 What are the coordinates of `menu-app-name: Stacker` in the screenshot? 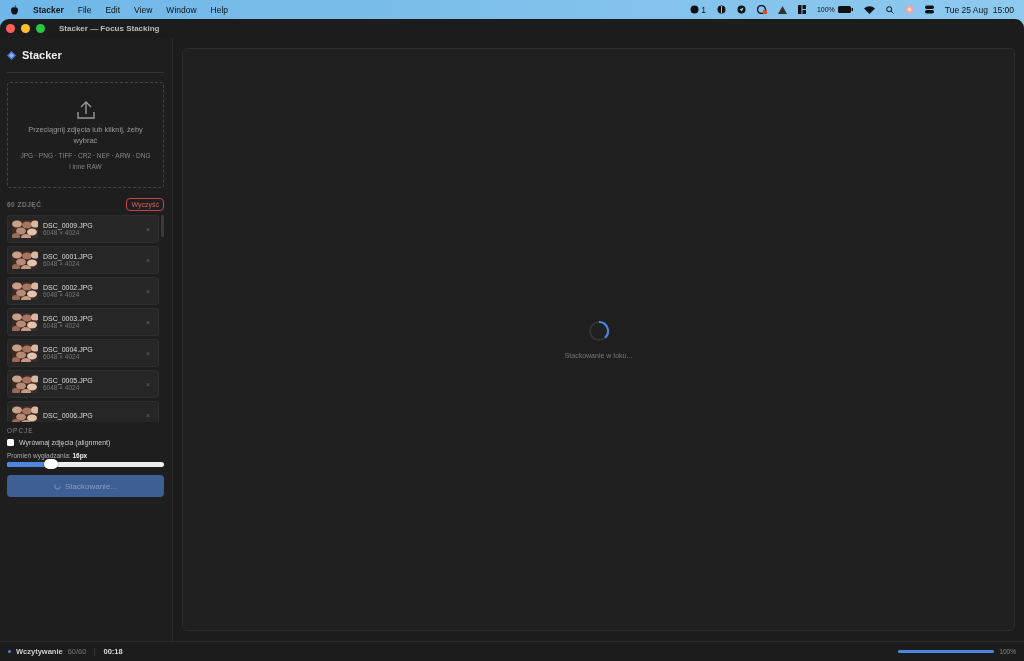 It's located at (48, 9).